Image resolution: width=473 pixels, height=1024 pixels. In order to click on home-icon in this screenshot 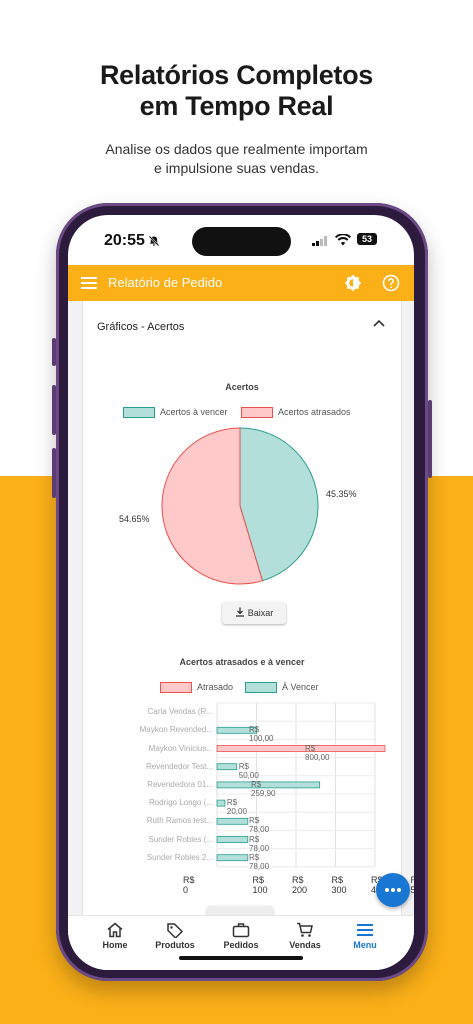, I will do `click(115, 930)`.